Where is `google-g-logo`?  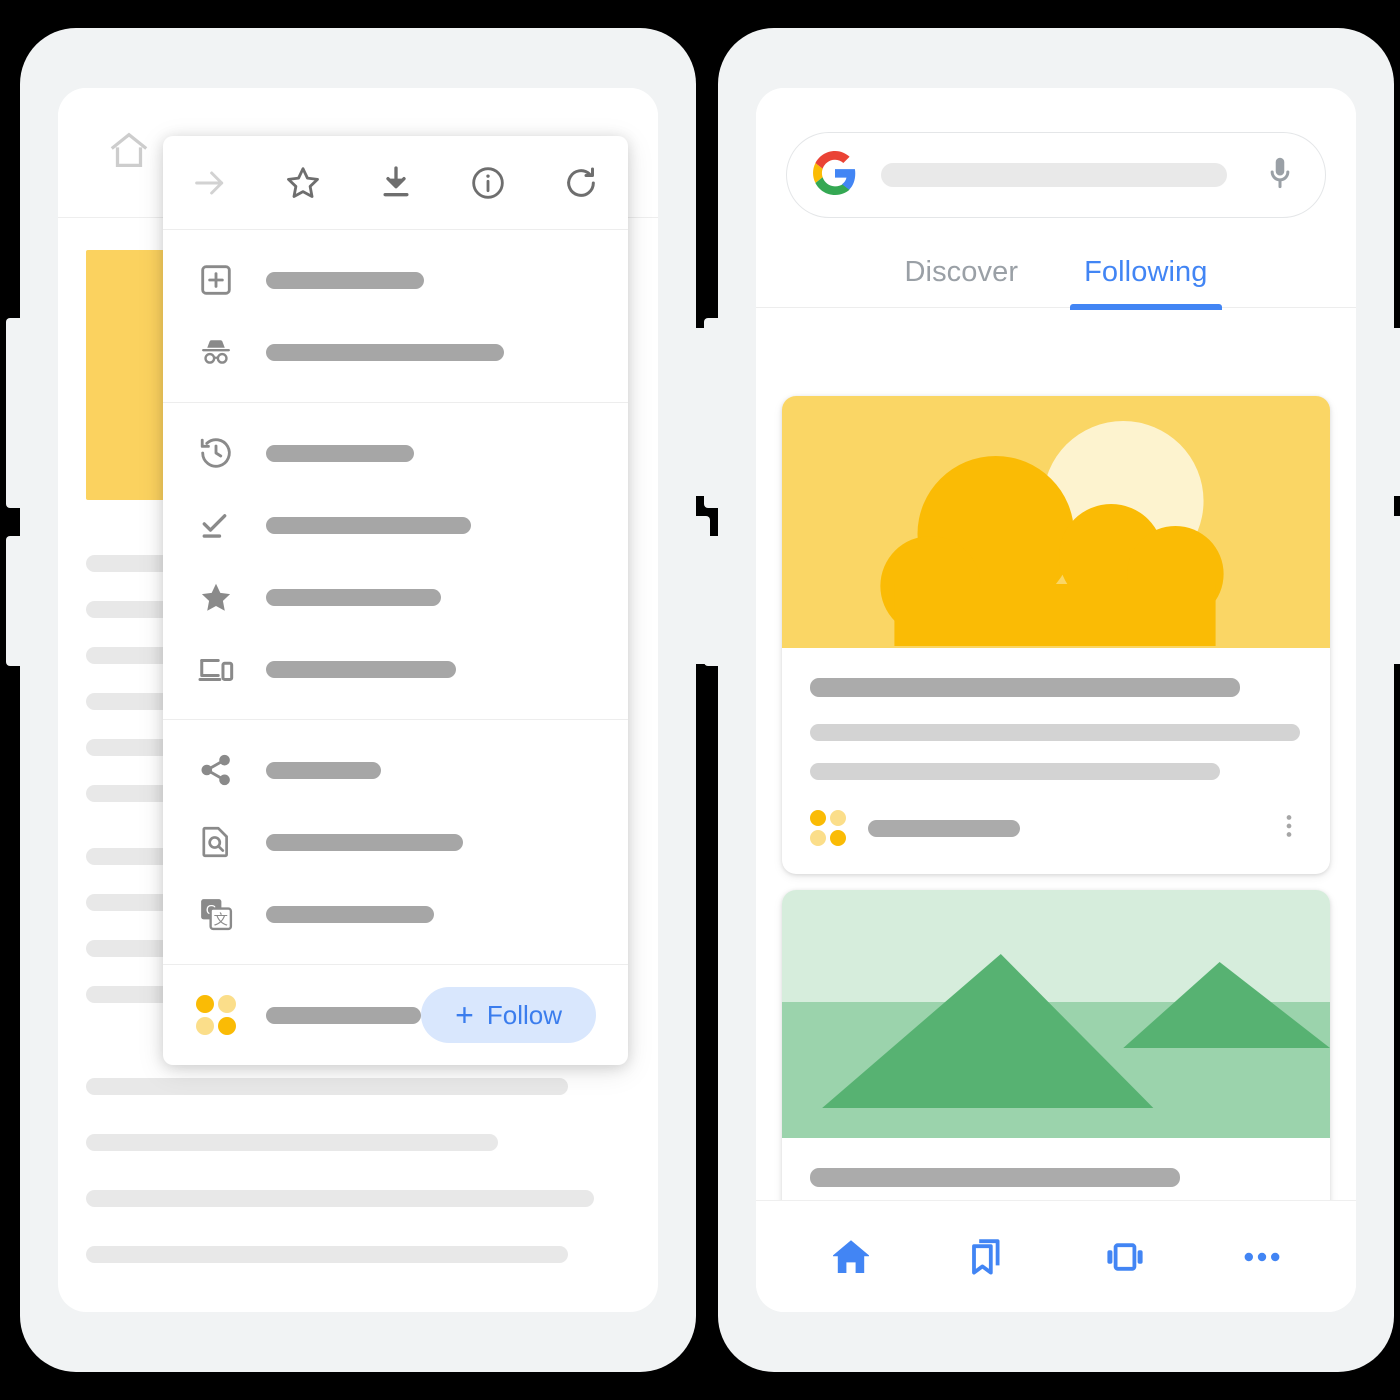 google-g-logo is located at coordinates (835, 175).